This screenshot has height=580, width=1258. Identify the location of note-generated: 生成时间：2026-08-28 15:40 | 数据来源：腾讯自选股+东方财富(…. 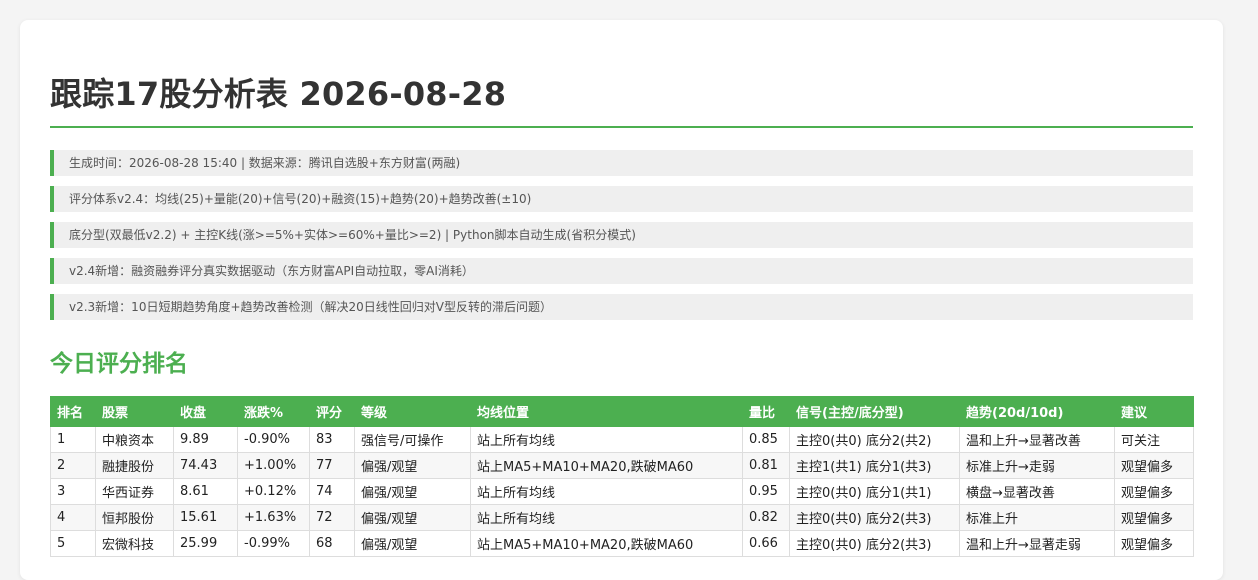
(621, 163).